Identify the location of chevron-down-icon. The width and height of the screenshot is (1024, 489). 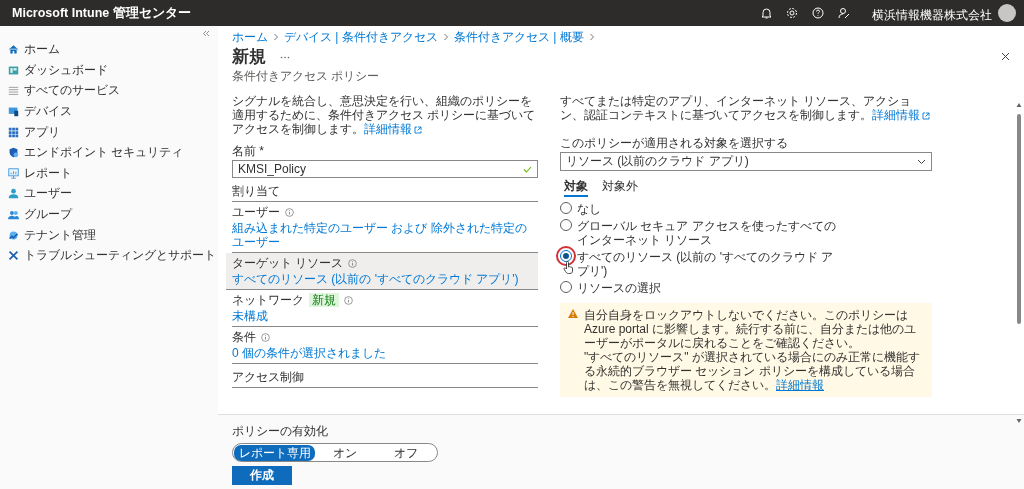
(921, 161).